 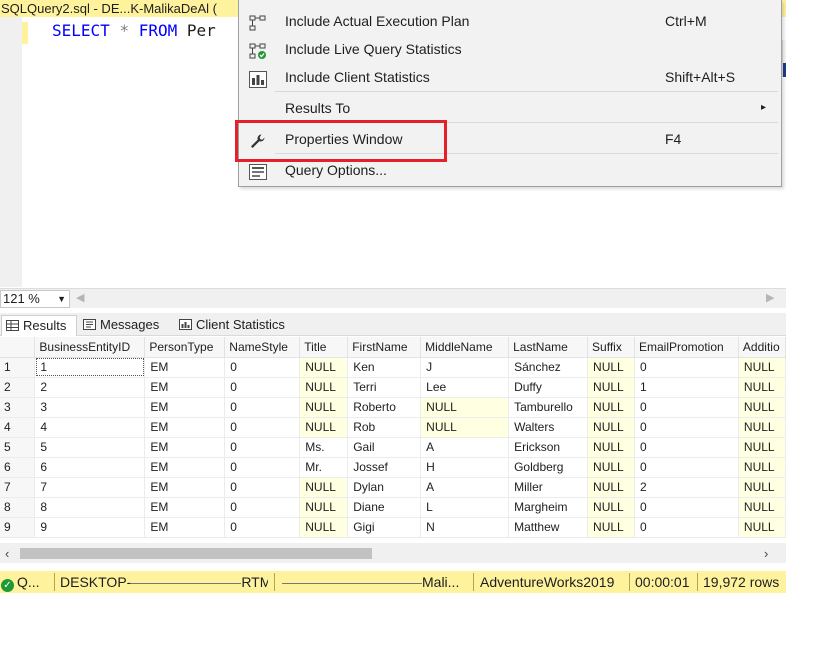 What do you see at coordinates (90, 427) in the screenshot?
I see `grid-cell: 4` at bounding box center [90, 427].